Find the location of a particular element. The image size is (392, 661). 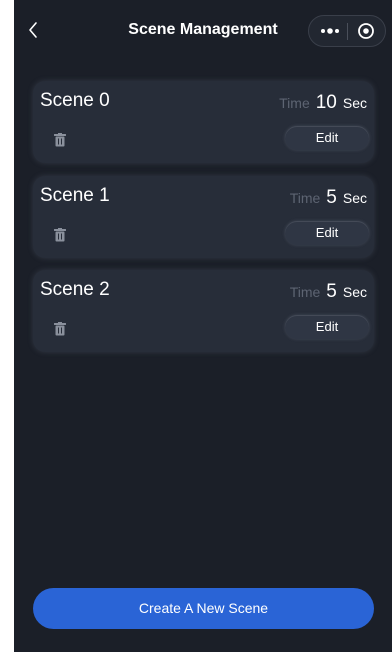

target-circle-icon is located at coordinates (366, 31).